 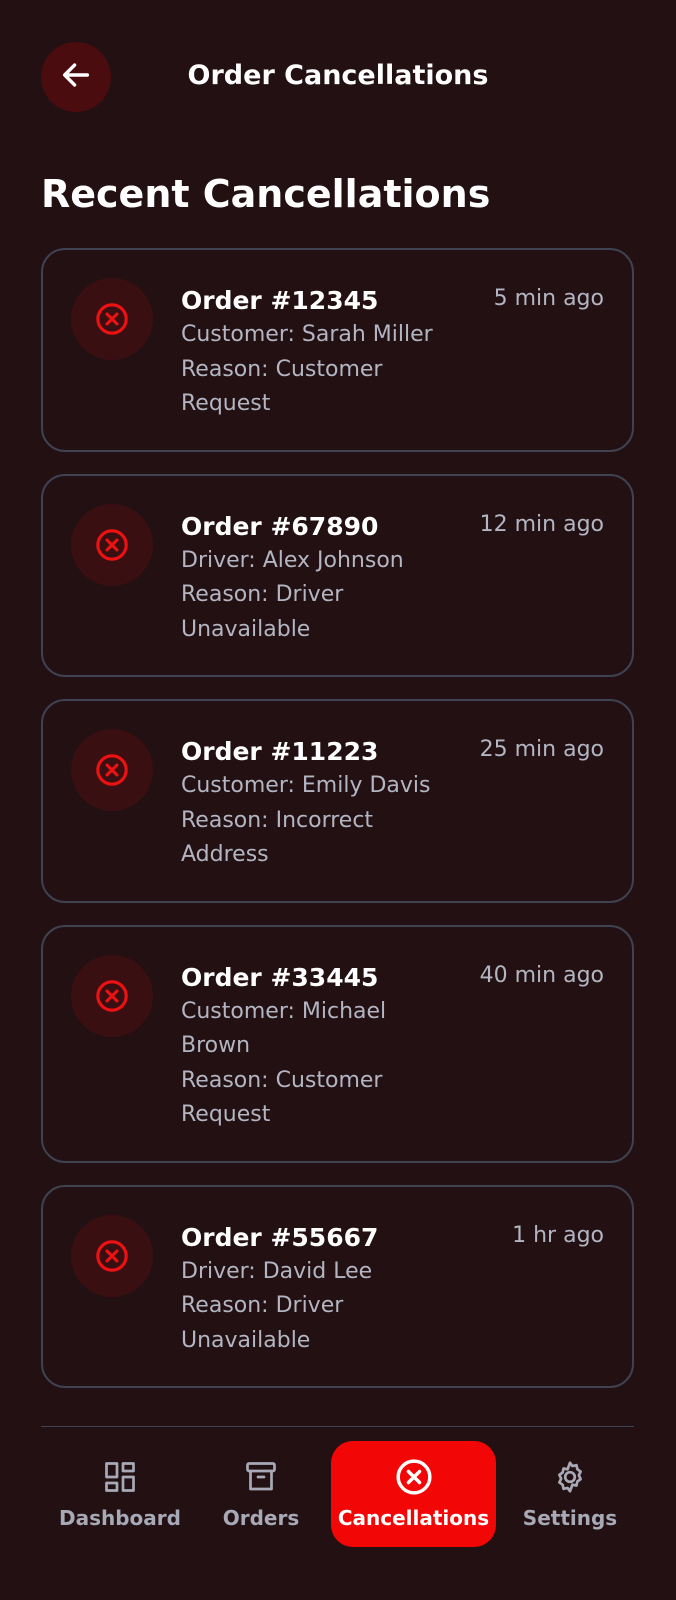 What do you see at coordinates (261, 1518) in the screenshot?
I see `nav-label: Orders` at bounding box center [261, 1518].